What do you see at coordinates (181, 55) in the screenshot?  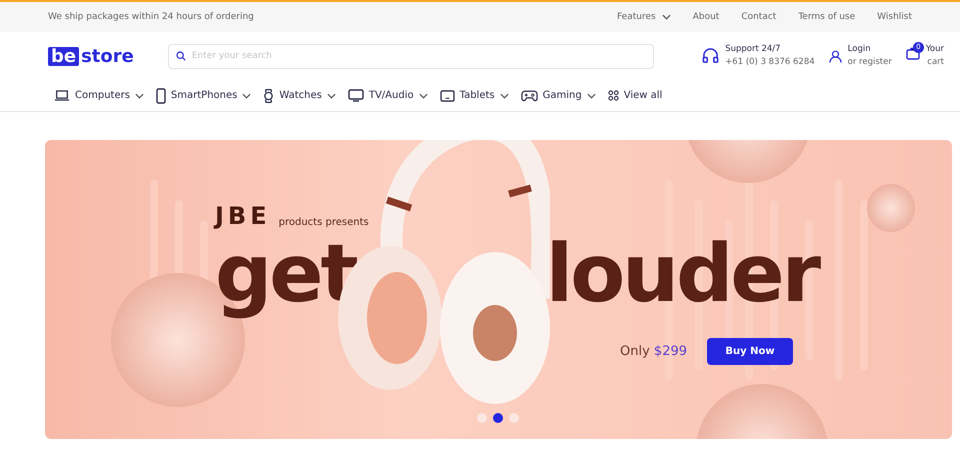 I see `search-icon` at bounding box center [181, 55].